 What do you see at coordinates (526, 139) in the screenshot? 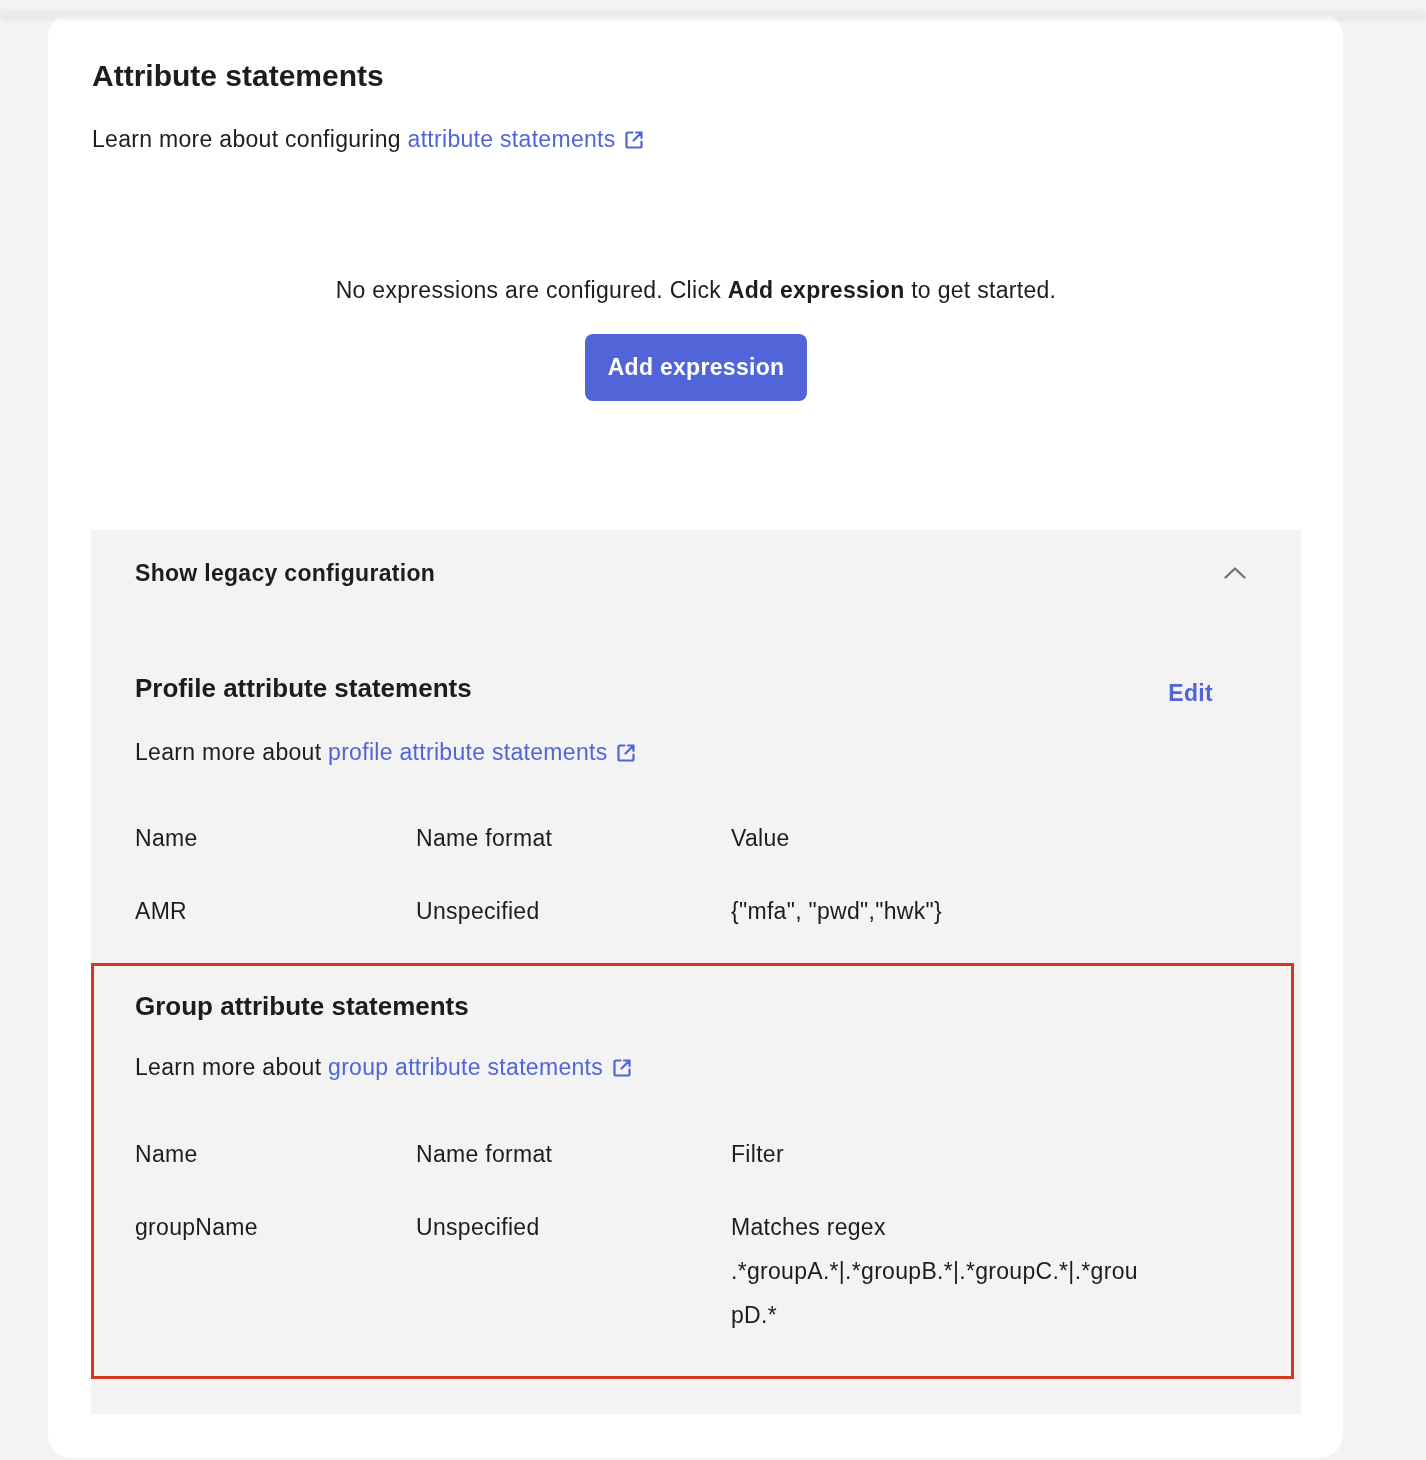
I see `docs-link: attribute statements` at bounding box center [526, 139].